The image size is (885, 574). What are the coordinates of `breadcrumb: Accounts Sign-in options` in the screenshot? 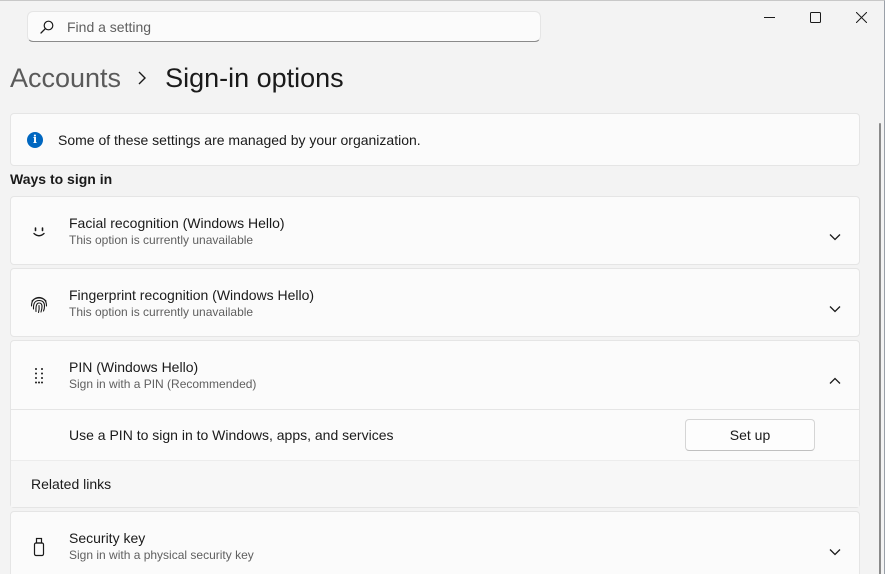 It's located at (177, 78).